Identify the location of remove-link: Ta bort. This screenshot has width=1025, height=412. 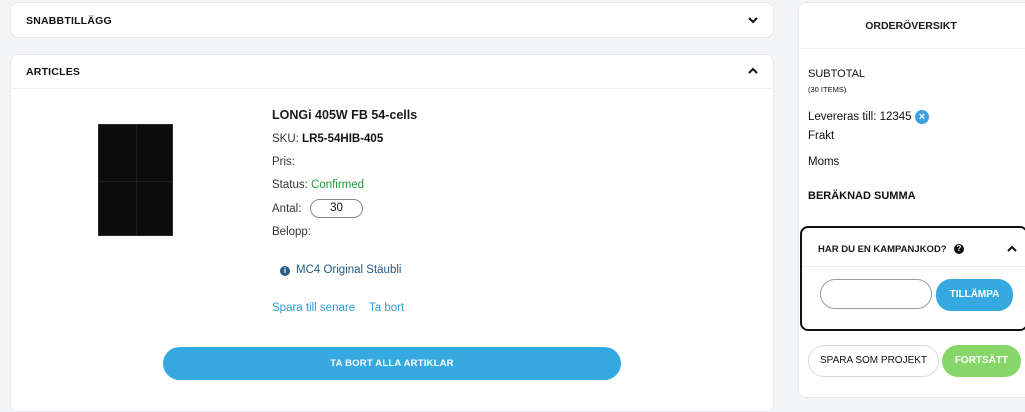
(386, 308).